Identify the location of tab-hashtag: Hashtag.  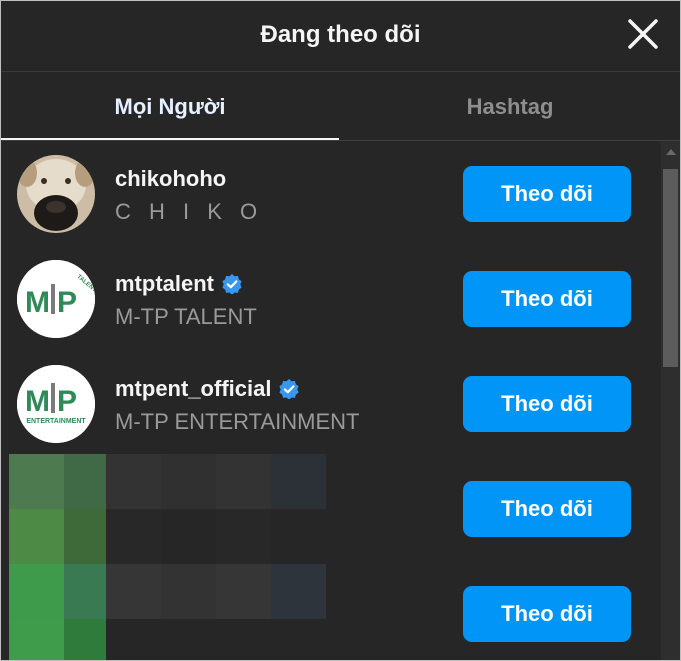
(510, 106).